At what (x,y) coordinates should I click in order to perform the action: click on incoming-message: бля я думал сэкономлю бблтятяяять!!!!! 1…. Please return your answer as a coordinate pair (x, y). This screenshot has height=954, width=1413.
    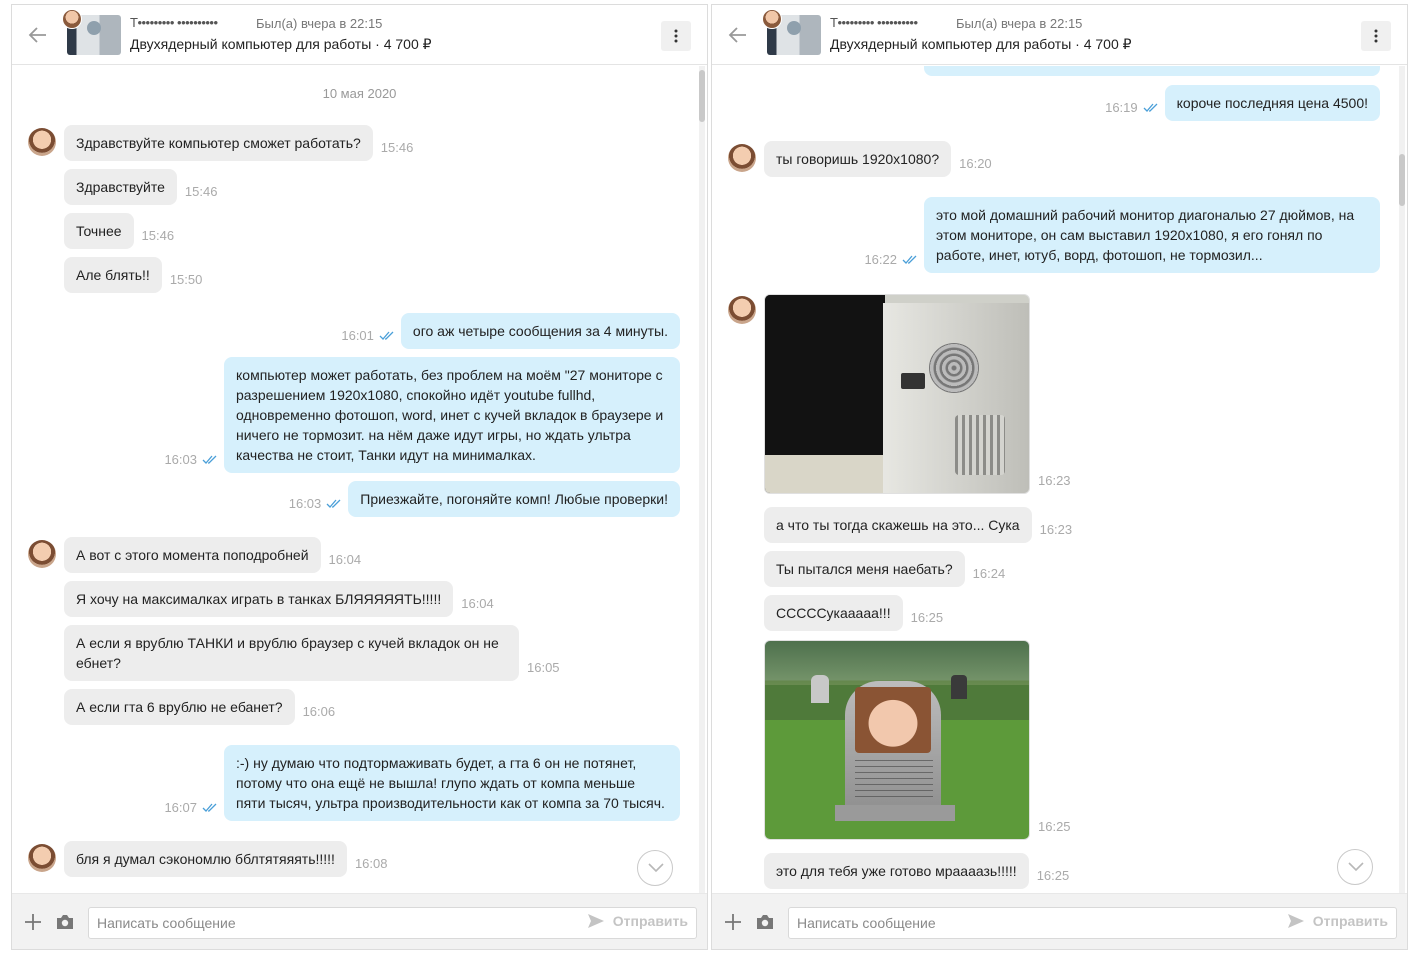
    Looking at the image, I should click on (229, 859).